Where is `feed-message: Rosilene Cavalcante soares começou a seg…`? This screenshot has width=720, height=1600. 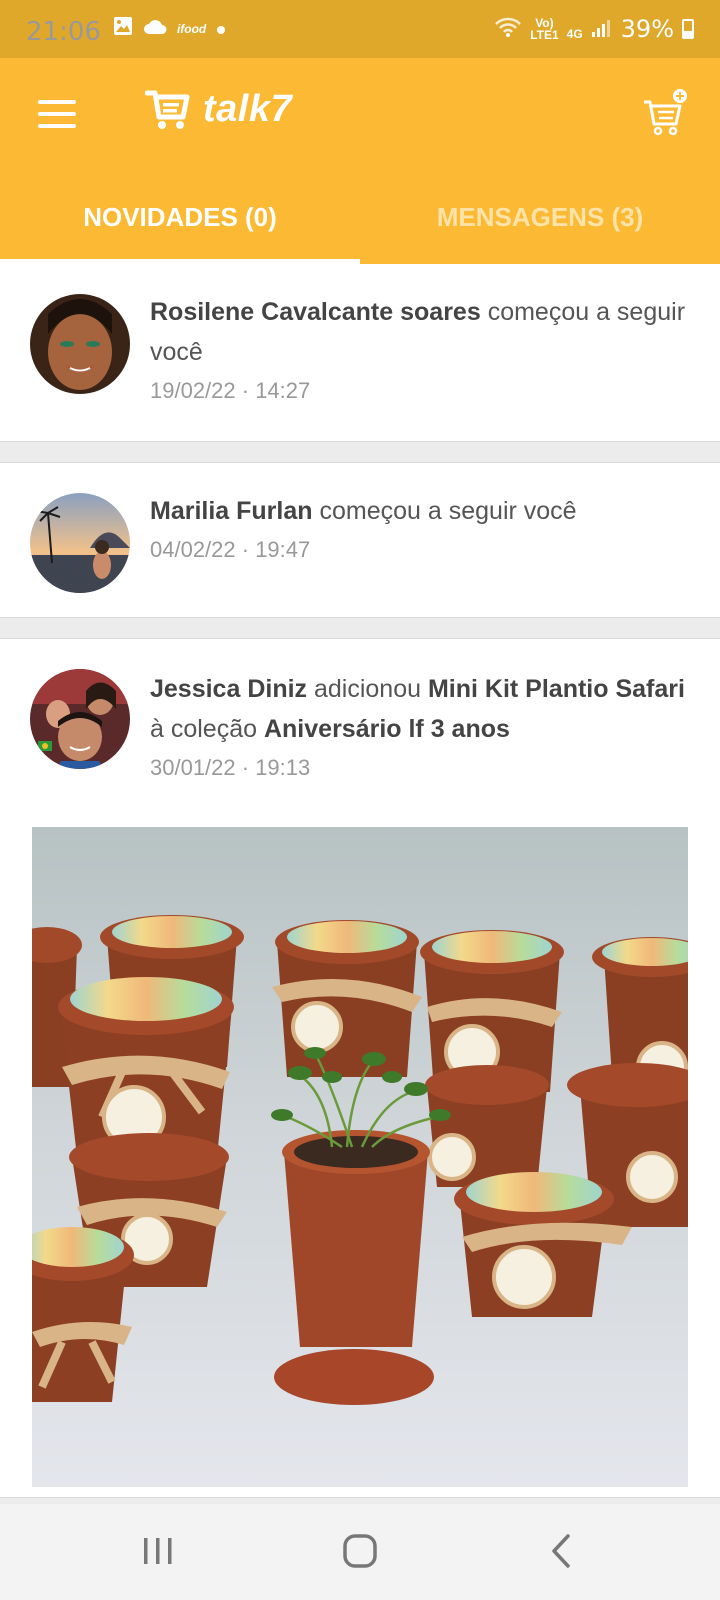
feed-message: Rosilene Cavalcante soares começou a seg… is located at coordinates (420, 332).